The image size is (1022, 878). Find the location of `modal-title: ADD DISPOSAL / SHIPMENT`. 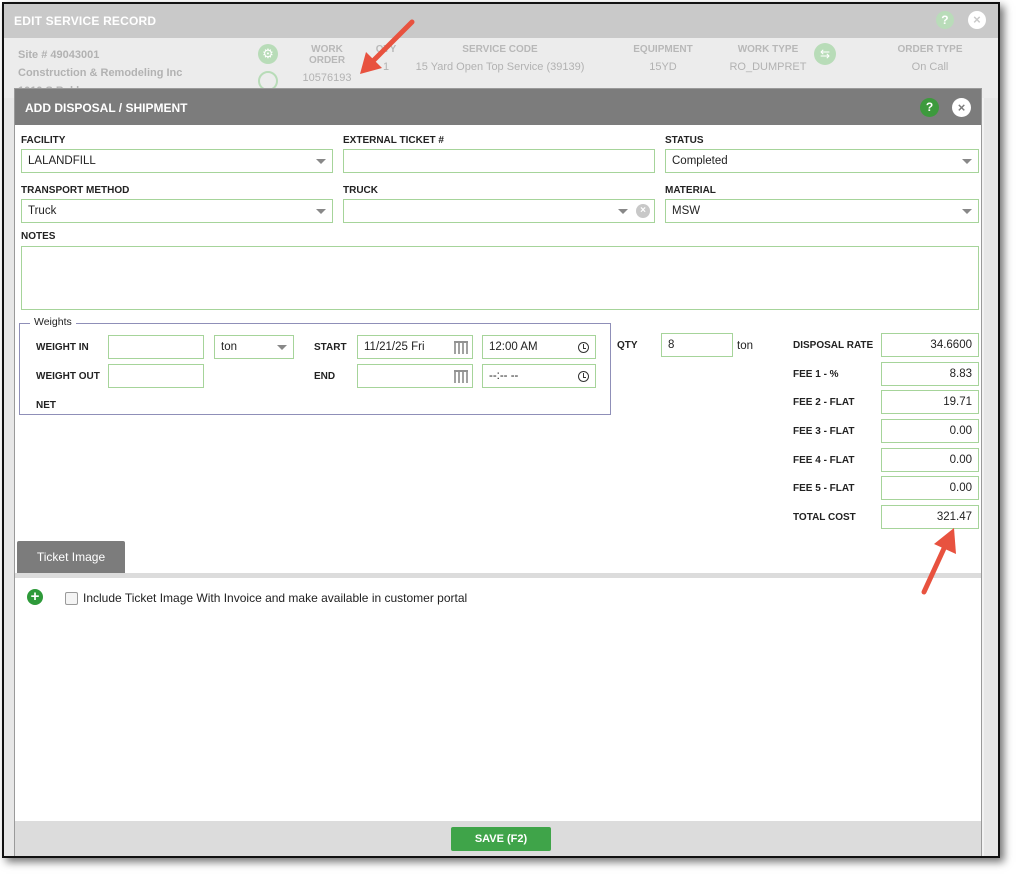

modal-title: ADD DISPOSAL / SHIPMENT is located at coordinates (106, 108).